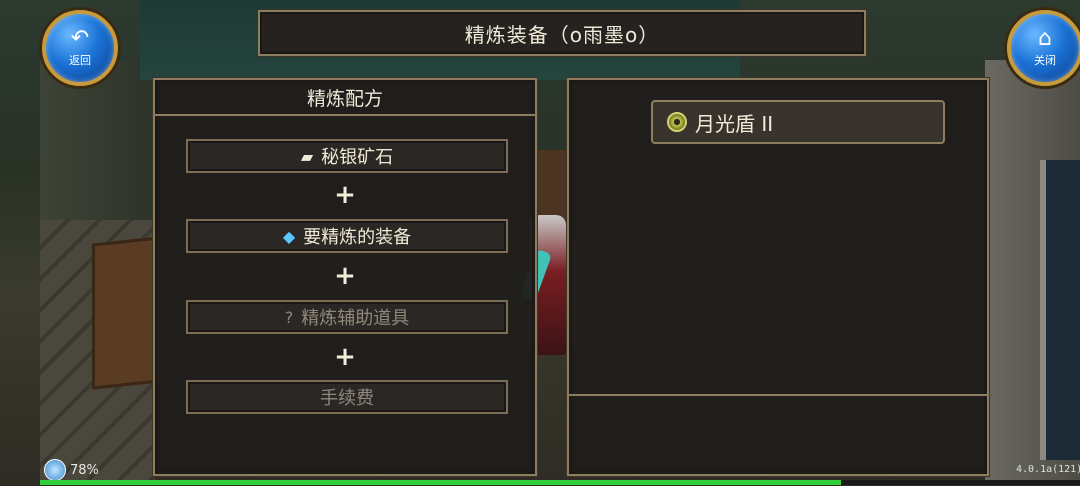 This screenshot has height=486, width=1080. What do you see at coordinates (357, 237) in the screenshot?
I see `slot-label: 要精炼的装备` at bounding box center [357, 237].